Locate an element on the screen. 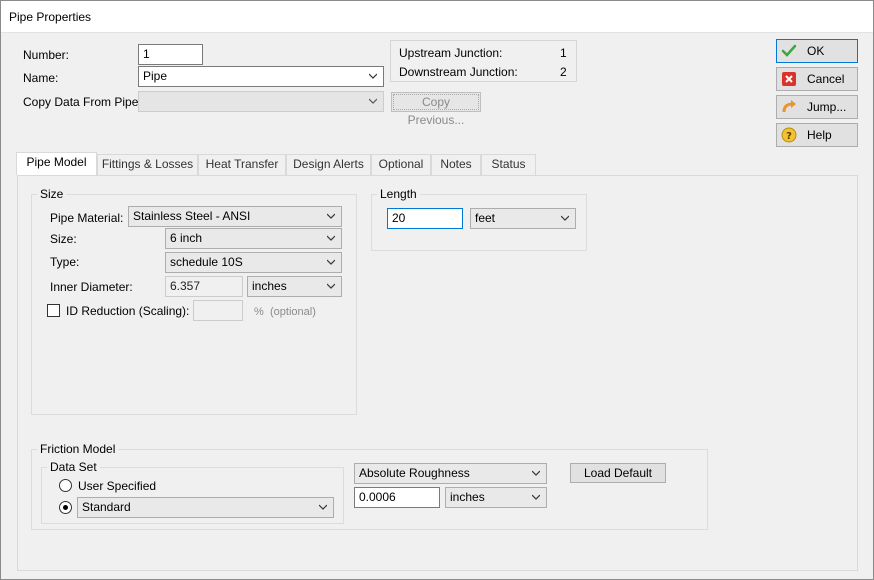 The width and height of the screenshot is (874, 580). dialog-title: Pipe Properties is located at coordinates (50, 17).